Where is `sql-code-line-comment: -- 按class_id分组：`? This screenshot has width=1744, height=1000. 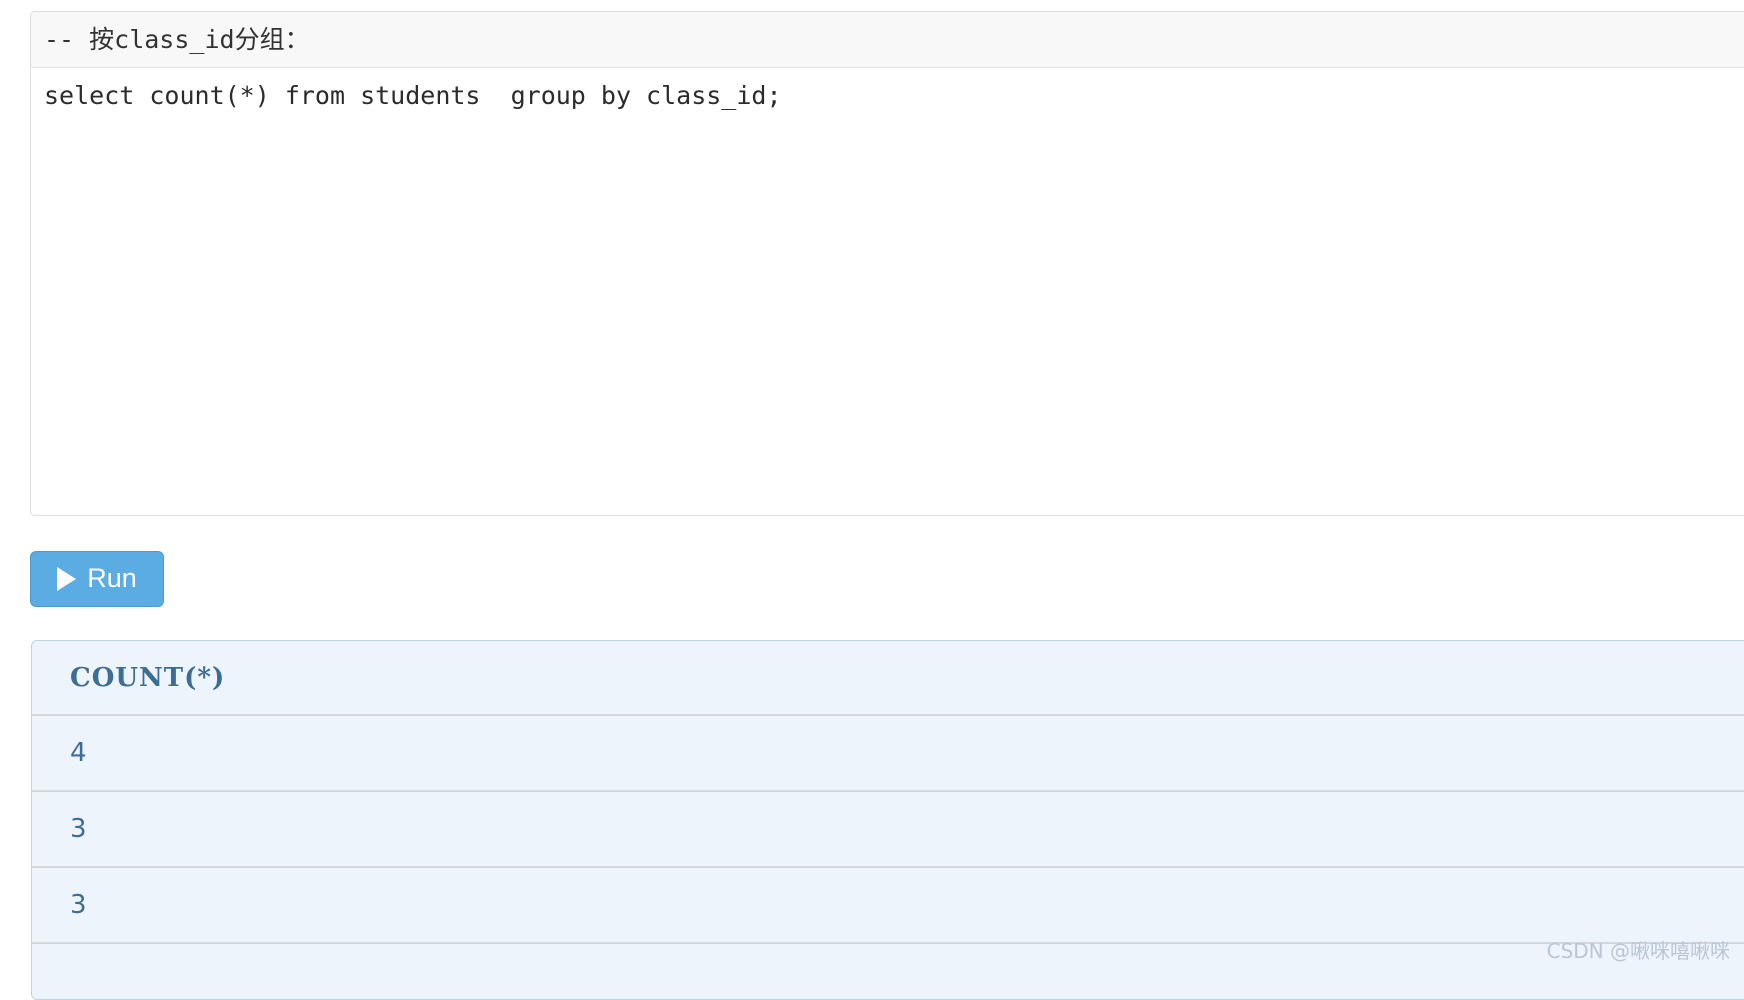
sql-code-line-comment: -- 按class_id分组： is located at coordinates (887, 40).